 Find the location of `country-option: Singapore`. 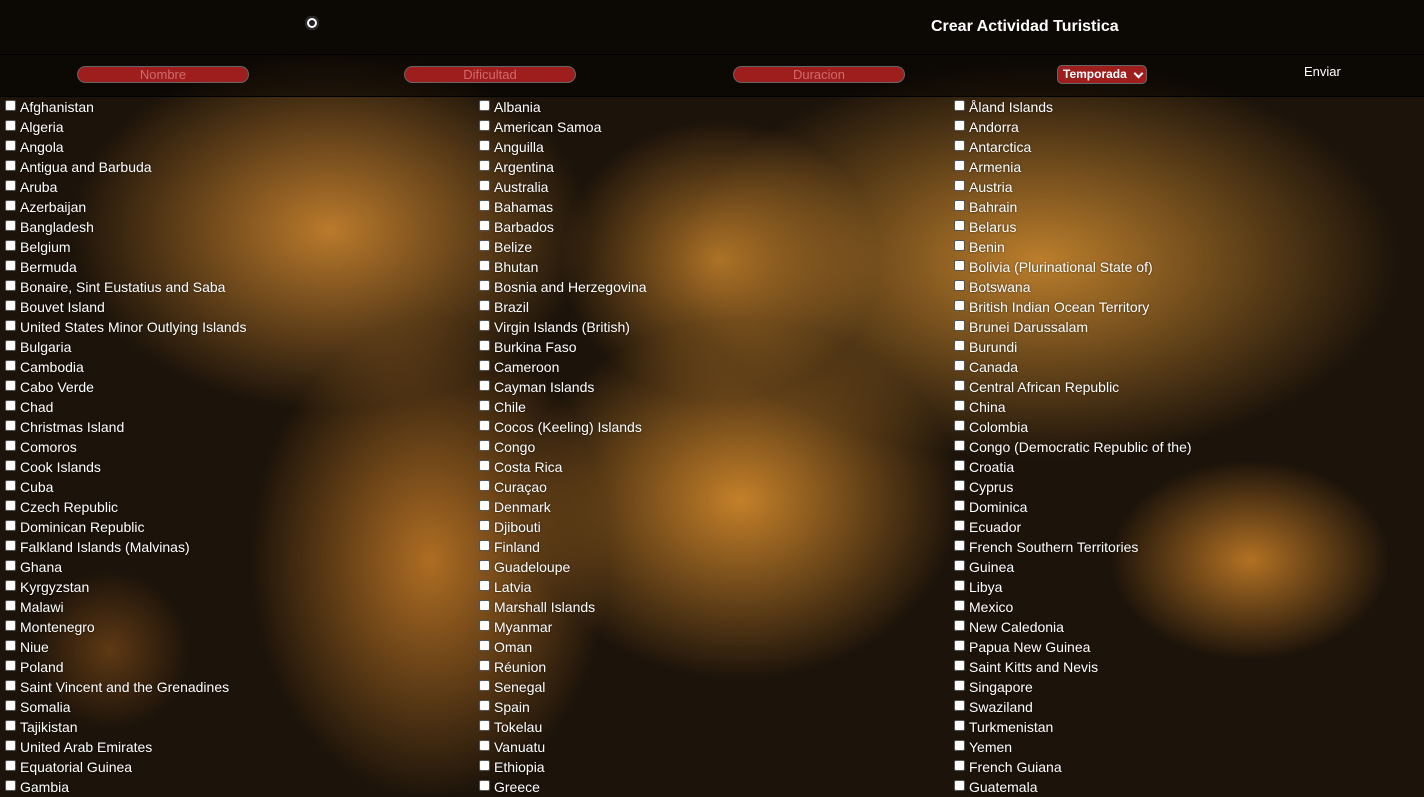

country-option: Singapore is located at coordinates (1073, 687).